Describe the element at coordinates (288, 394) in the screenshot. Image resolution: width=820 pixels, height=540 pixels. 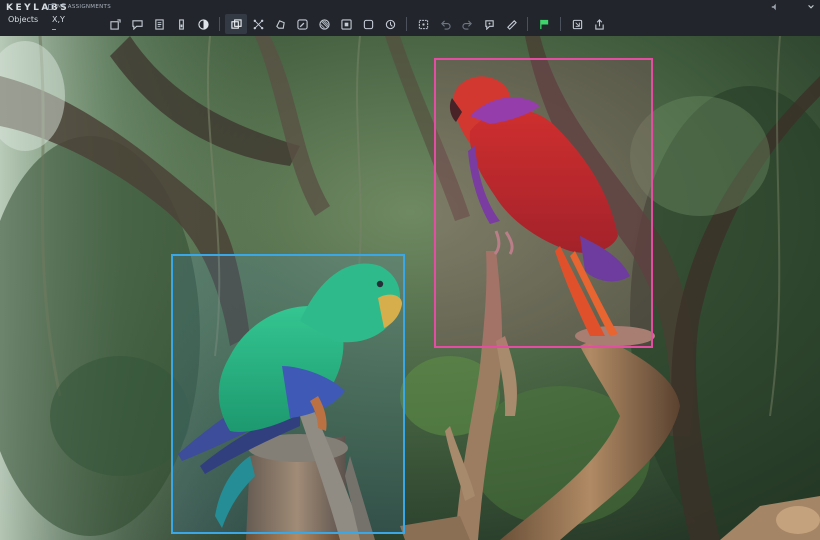
I see `bounding-box-green-parrot` at that location.